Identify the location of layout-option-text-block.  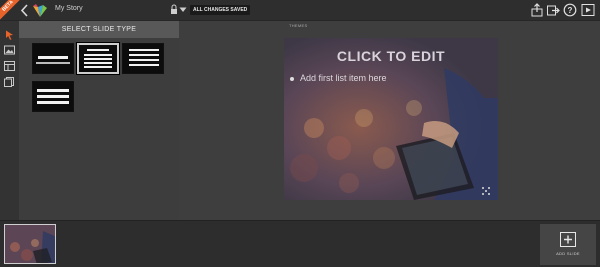
(53, 96).